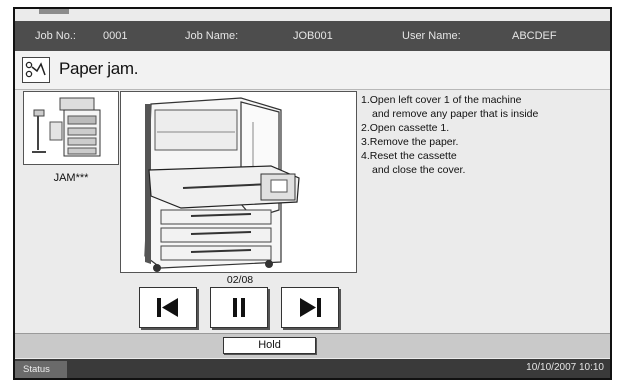 The image size is (621, 385). I want to click on status-bar: Status 10/10/2007 10:10, so click(312, 368).